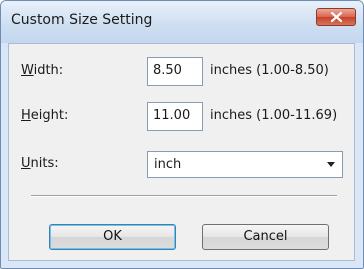 The image size is (364, 269). I want to click on width-input: 8.50, so click(175, 71).